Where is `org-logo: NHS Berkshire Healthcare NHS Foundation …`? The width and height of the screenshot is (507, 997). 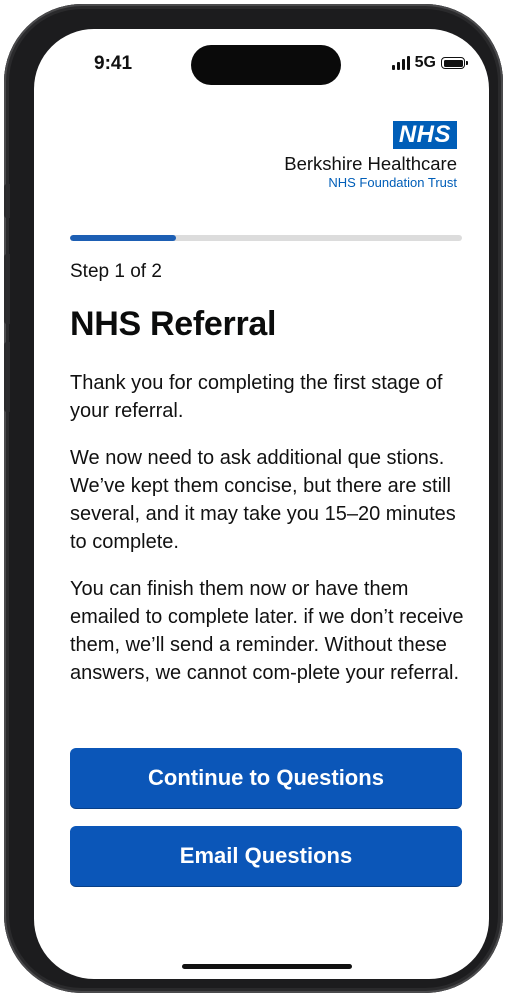
org-logo: NHS Berkshire Healthcare NHS Foundation … is located at coordinates (370, 156).